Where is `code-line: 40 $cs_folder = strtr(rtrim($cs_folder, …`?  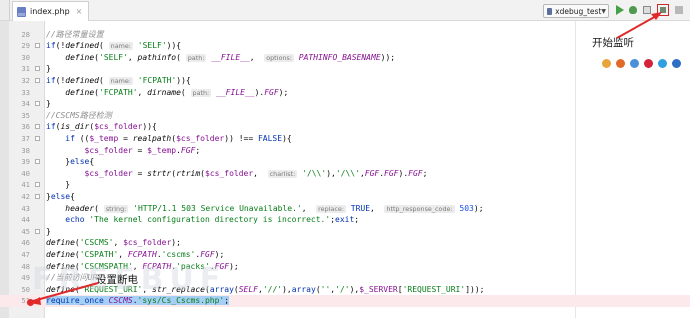
code-line: 40 $cs_folder = strtr(rtrim($cs_folder, … is located at coordinates (345, 174).